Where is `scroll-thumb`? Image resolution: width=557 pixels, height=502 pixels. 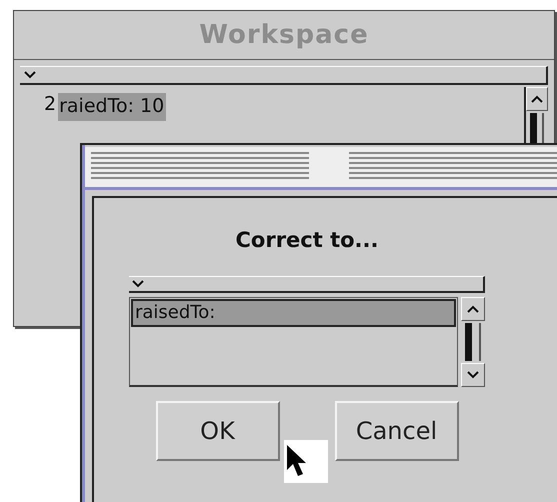
scroll-thumb is located at coordinates (473, 342).